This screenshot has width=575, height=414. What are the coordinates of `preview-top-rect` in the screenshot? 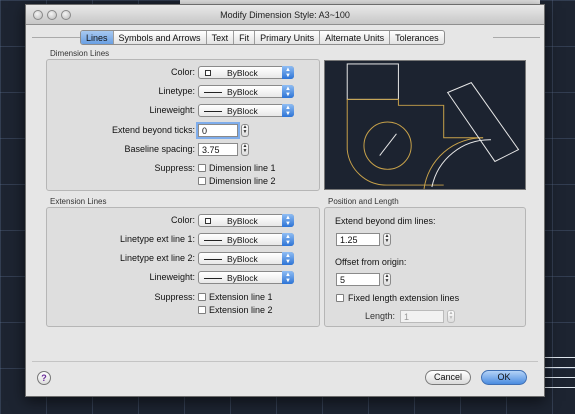 It's located at (372, 81).